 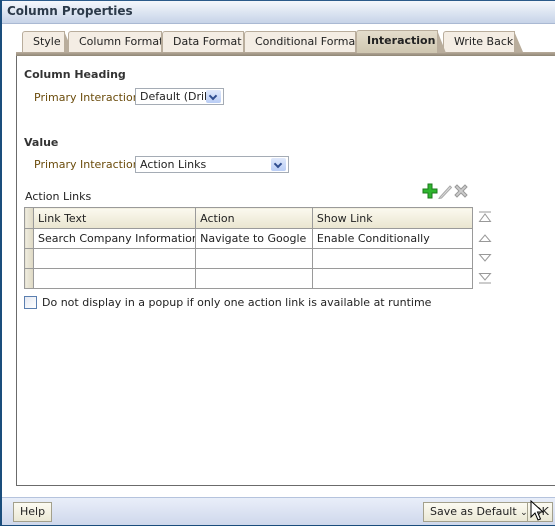 What do you see at coordinates (30, 302) in the screenshot?
I see `popup-option-checkbox` at bounding box center [30, 302].